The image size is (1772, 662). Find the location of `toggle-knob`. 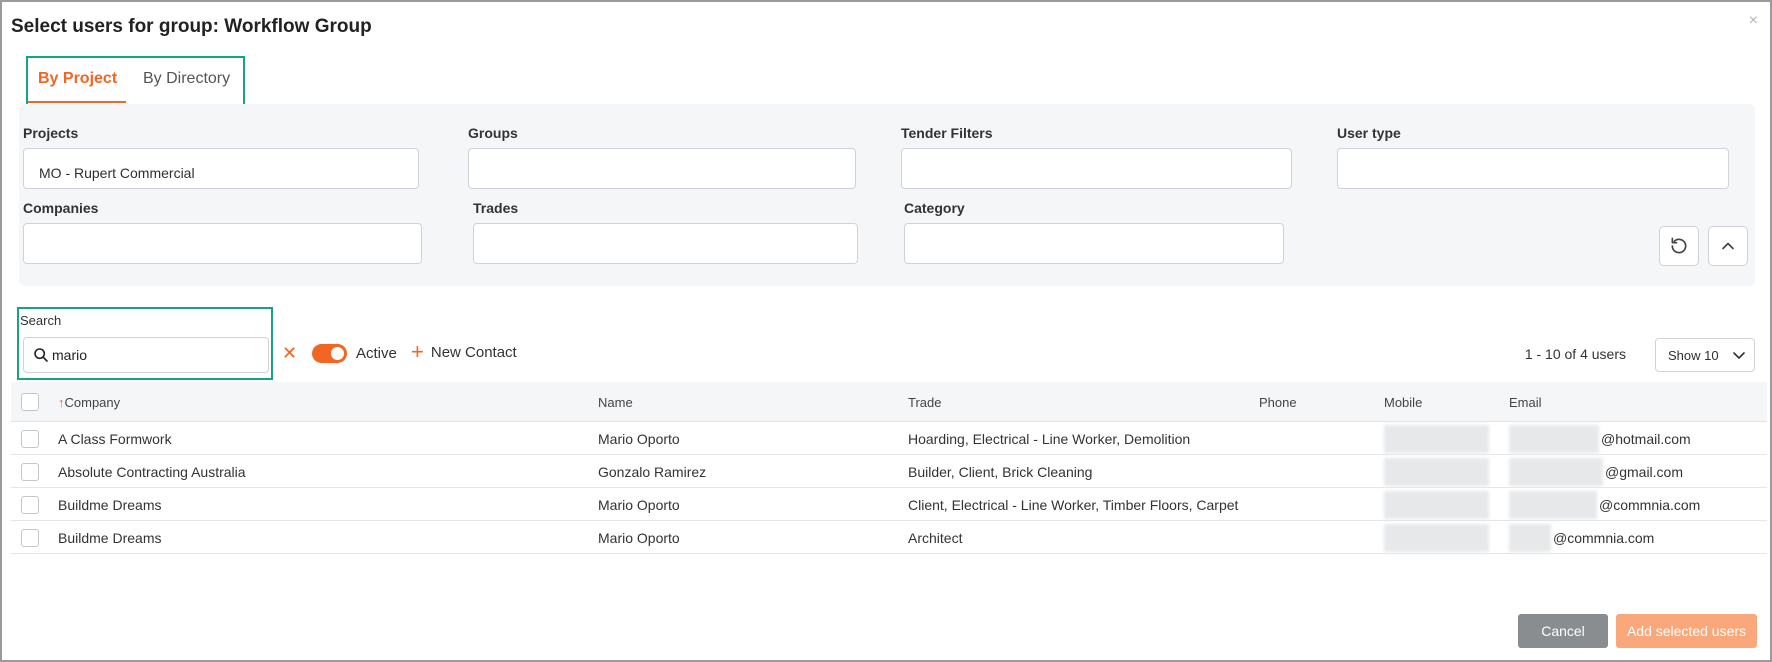

toggle-knob is located at coordinates (337, 353).